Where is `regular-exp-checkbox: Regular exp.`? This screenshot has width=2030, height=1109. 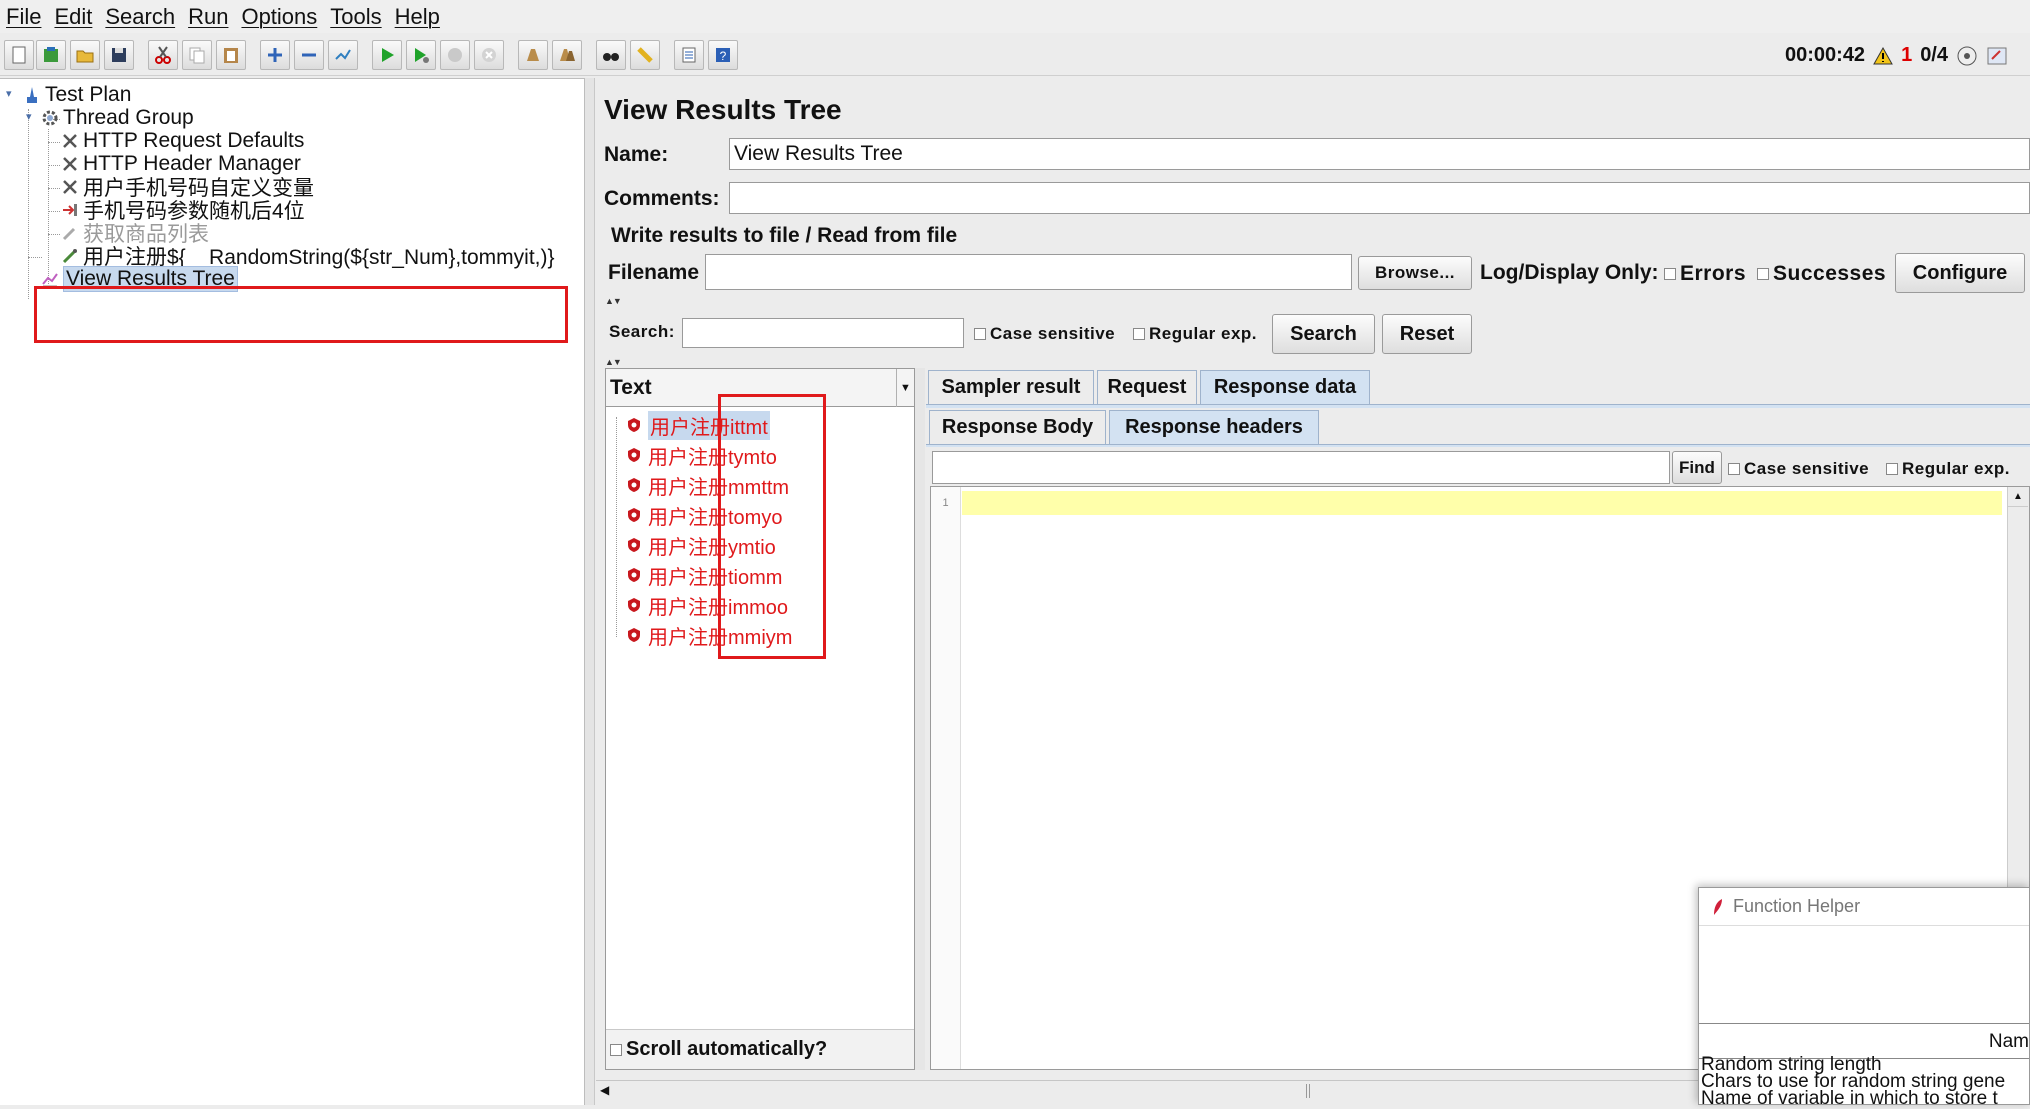 regular-exp-checkbox: Regular exp. is located at coordinates (1195, 334).